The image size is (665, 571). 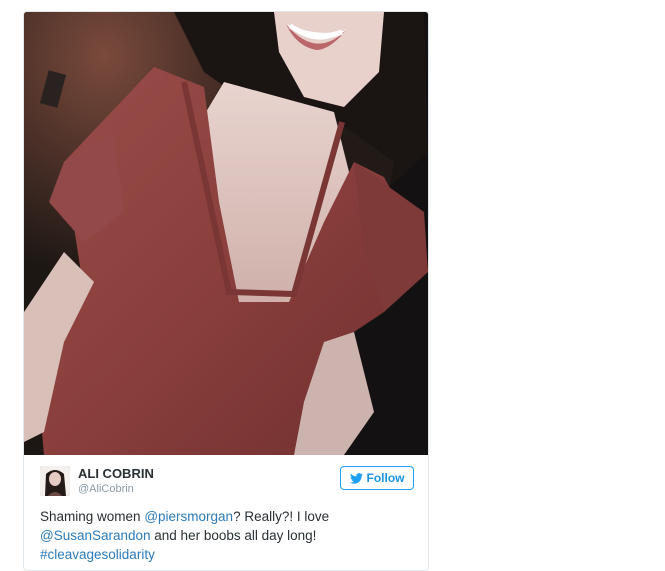 I want to click on tweet-text-part: and her boobs all day long!, so click(x=233, y=535).